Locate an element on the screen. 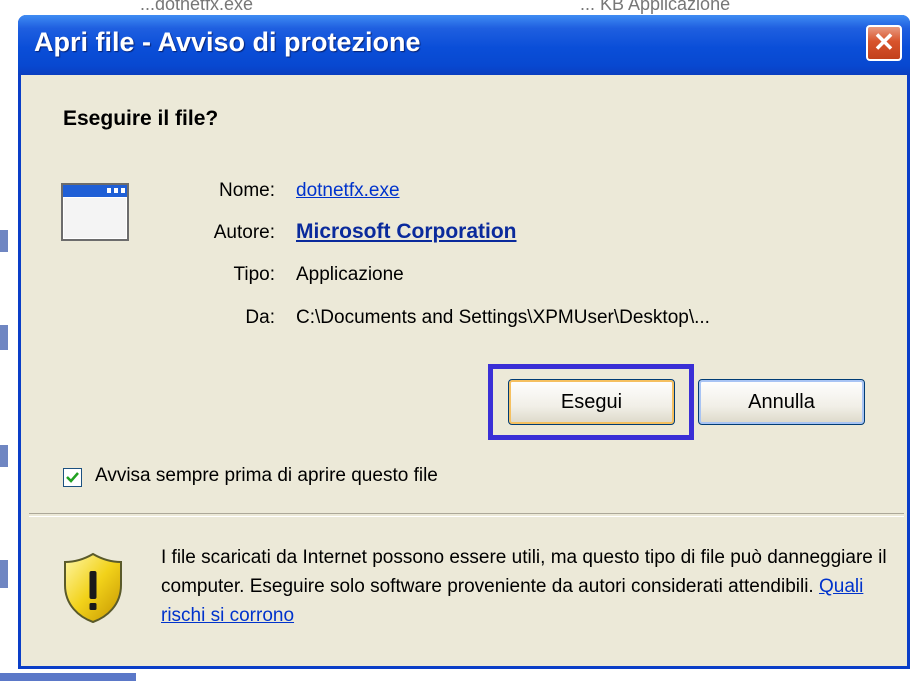  dialog-title: Apri file - Avviso di protezione is located at coordinates (227, 42).